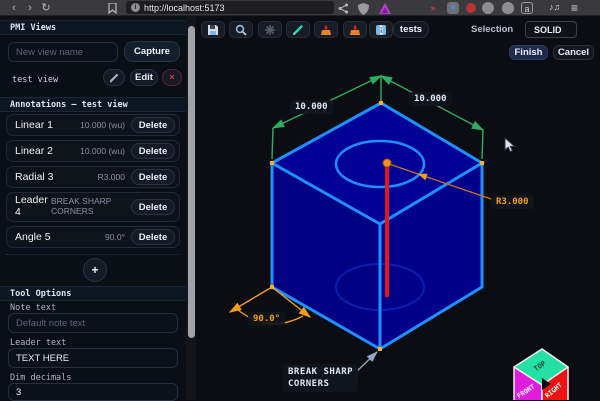  I want to click on annotation-name: Leader 4, so click(31, 206).